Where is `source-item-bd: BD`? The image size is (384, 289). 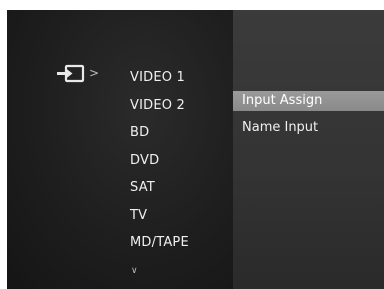
source-item-bd: BD is located at coordinates (159, 135).